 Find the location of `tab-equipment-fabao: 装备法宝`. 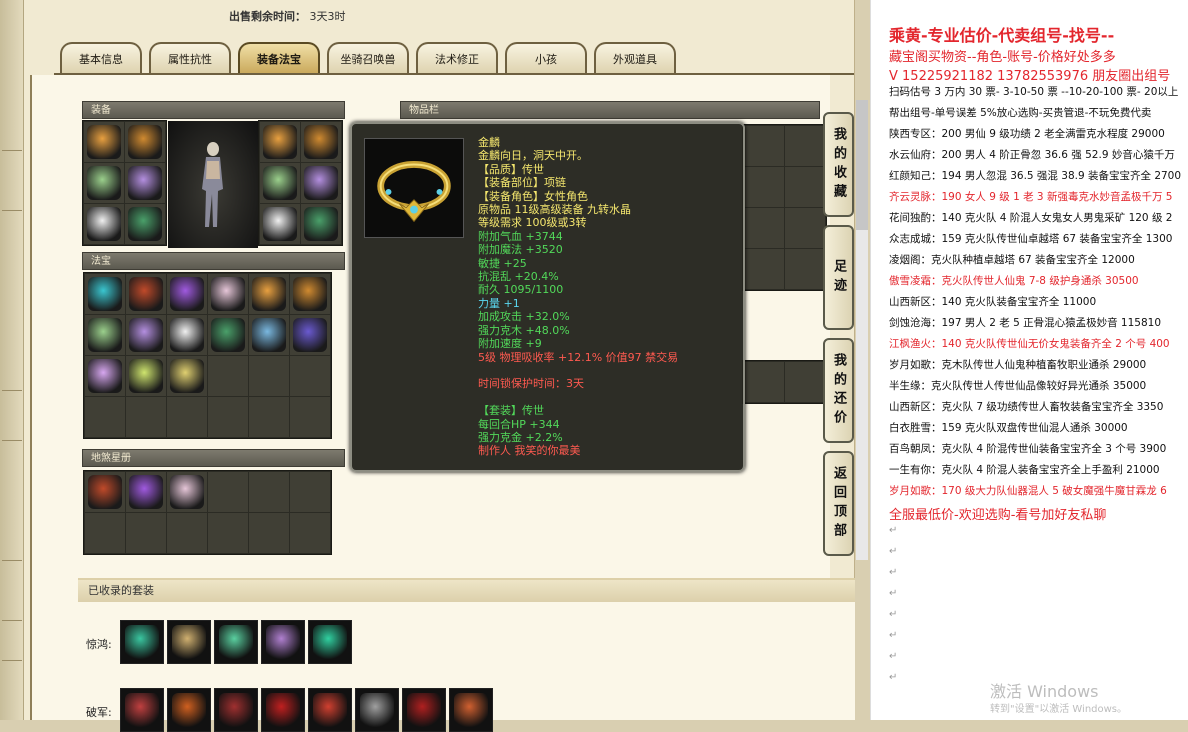

tab-equipment-fabao: 装备法宝 is located at coordinates (279, 58).